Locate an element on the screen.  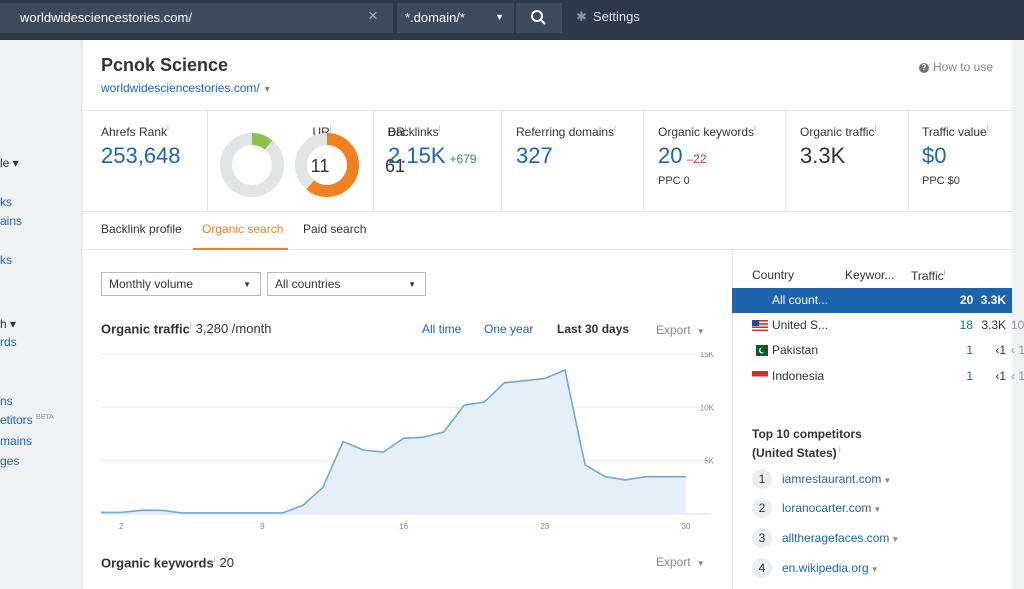
active-tab-indicator is located at coordinates (240, 249).